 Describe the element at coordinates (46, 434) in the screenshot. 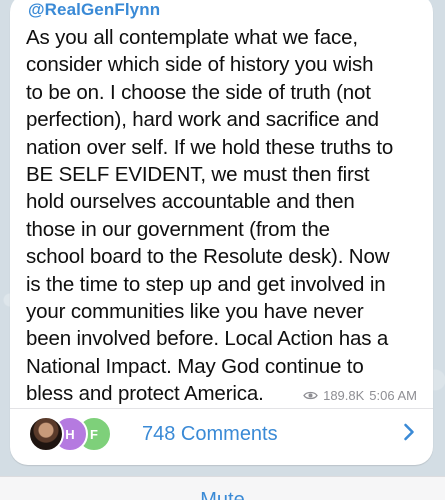

I see `avatar` at that location.